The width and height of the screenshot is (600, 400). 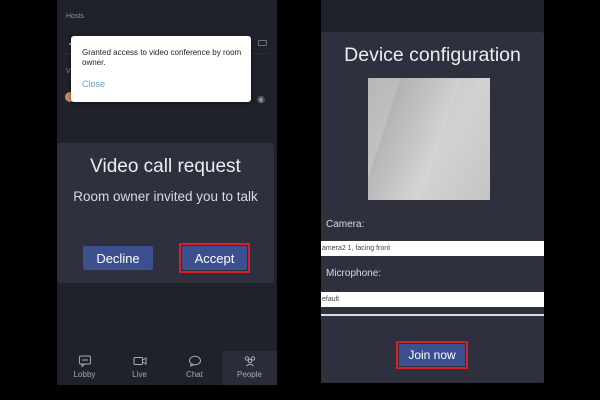 I want to click on camera-icon, so click(x=262, y=43).